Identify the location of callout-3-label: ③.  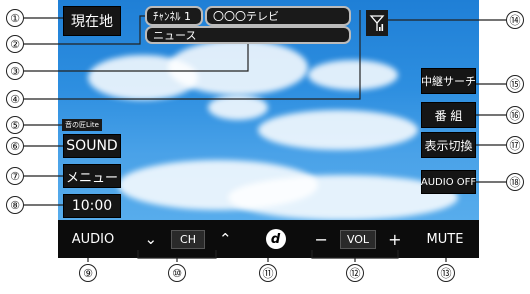
(15, 71).